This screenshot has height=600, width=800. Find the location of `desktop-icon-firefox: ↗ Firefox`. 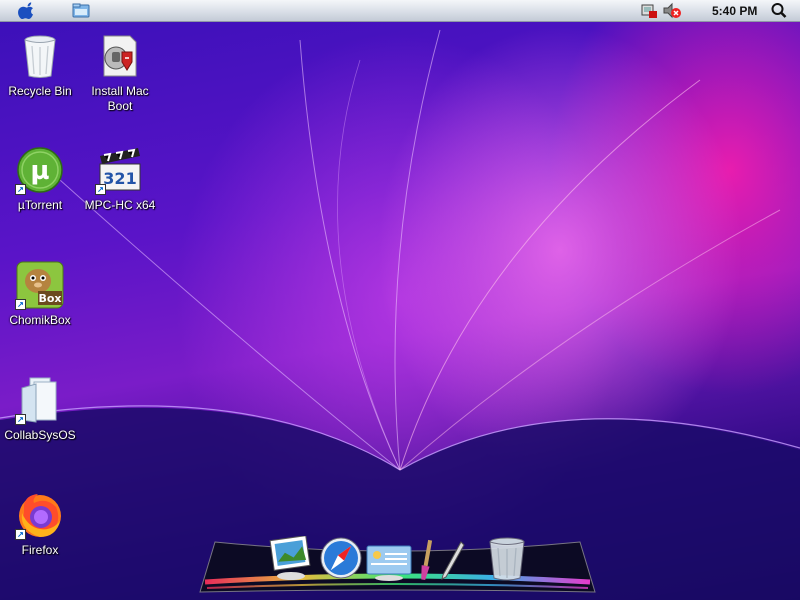

desktop-icon-firefox: ↗ Firefox is located at coordinates (40, 524).